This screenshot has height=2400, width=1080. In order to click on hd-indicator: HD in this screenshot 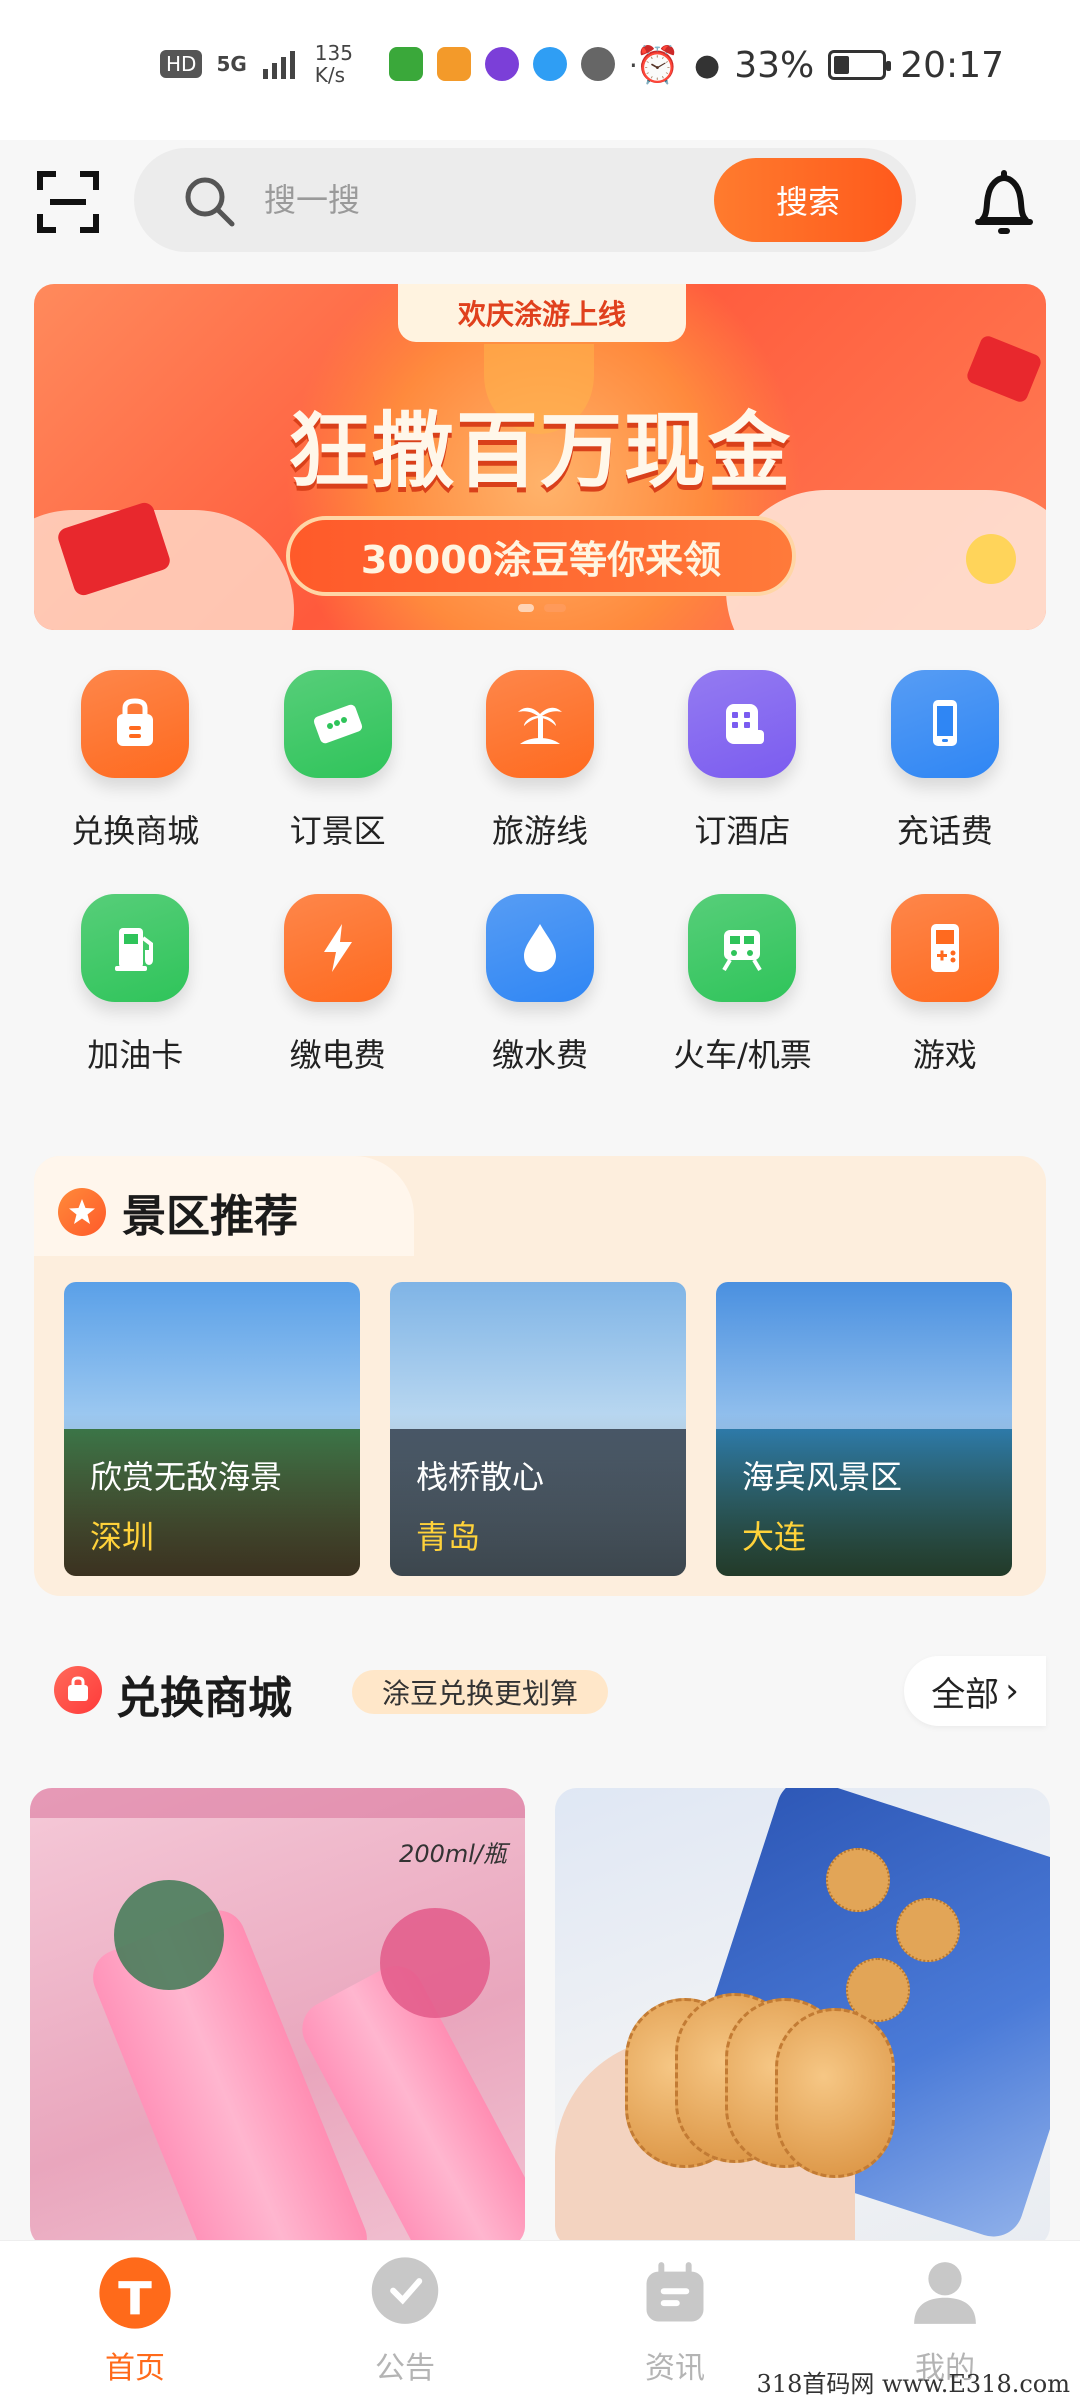, I will do `click(181, 64)`.